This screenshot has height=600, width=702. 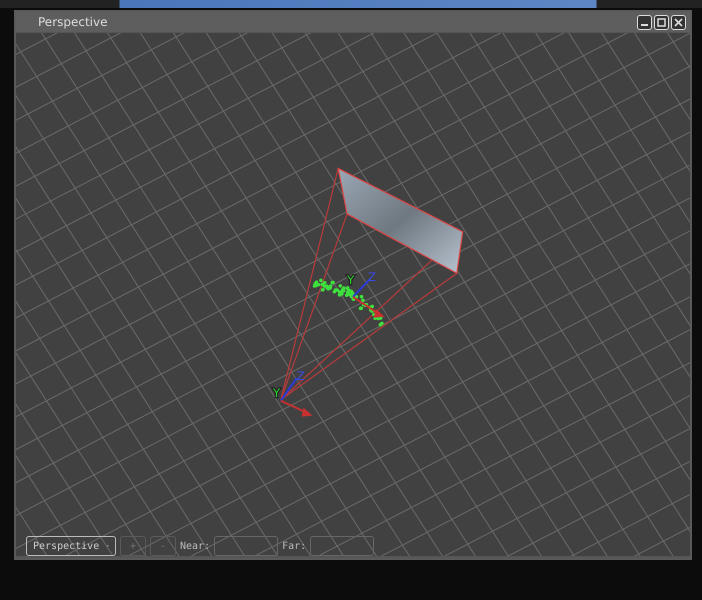 I want to click on window-title: Perspective, so click(x=73, y=22).